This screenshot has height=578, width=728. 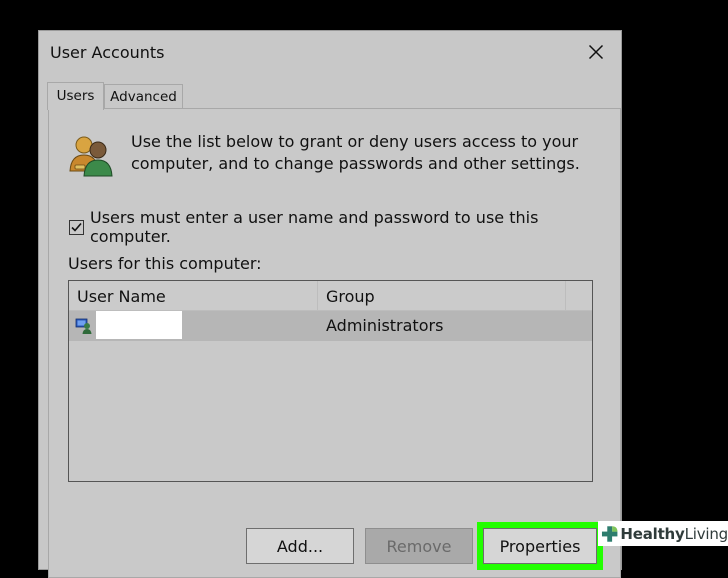 I want to click on checkmark-icon, so click(x=76, y=227).